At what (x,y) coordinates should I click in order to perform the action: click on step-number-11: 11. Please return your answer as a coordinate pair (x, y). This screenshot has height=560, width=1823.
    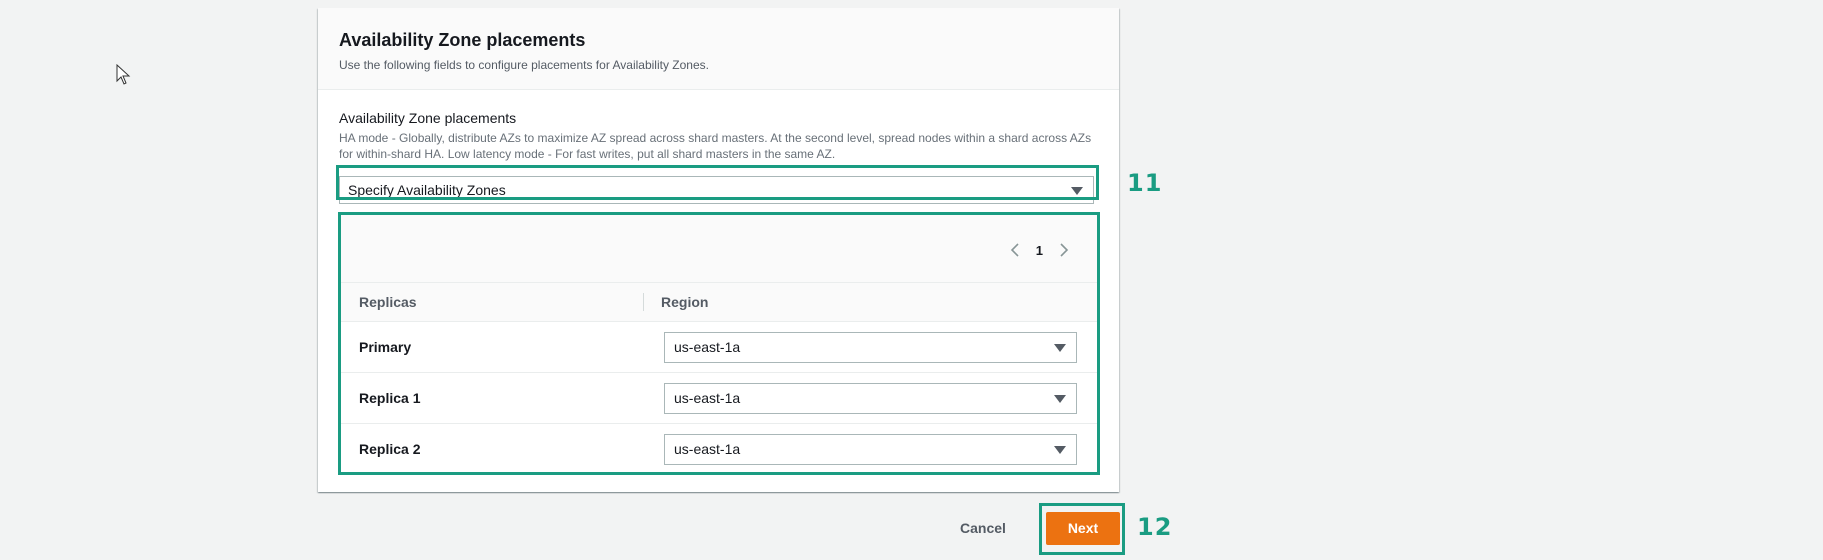
    Looking at the image, I should click on (1145, 183).